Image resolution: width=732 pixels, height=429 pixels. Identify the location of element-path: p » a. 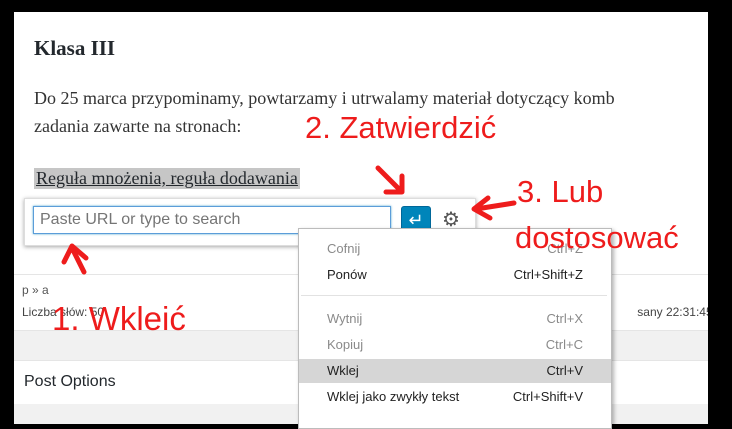
(35, 290).